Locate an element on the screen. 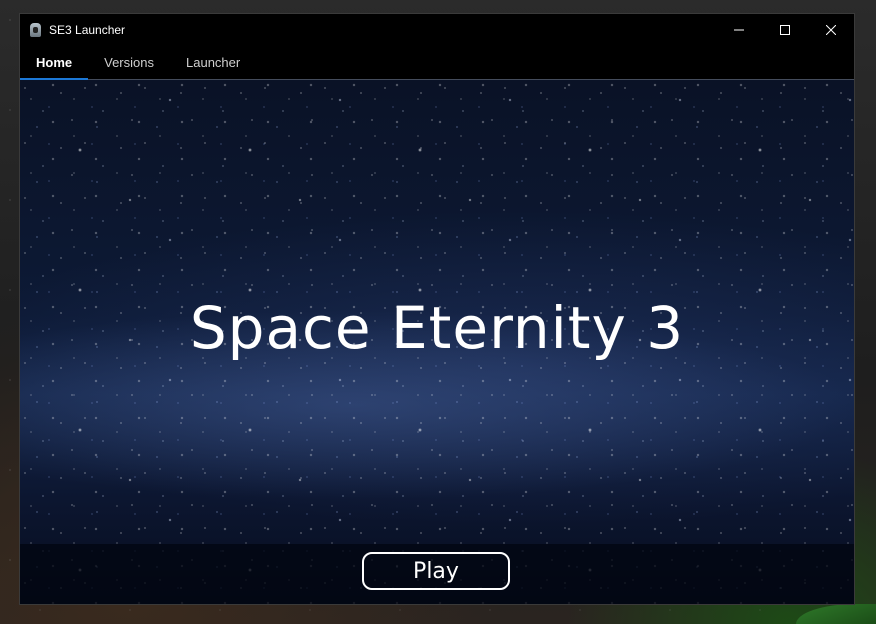  play-button: Play is located at coordinates (436, 571).